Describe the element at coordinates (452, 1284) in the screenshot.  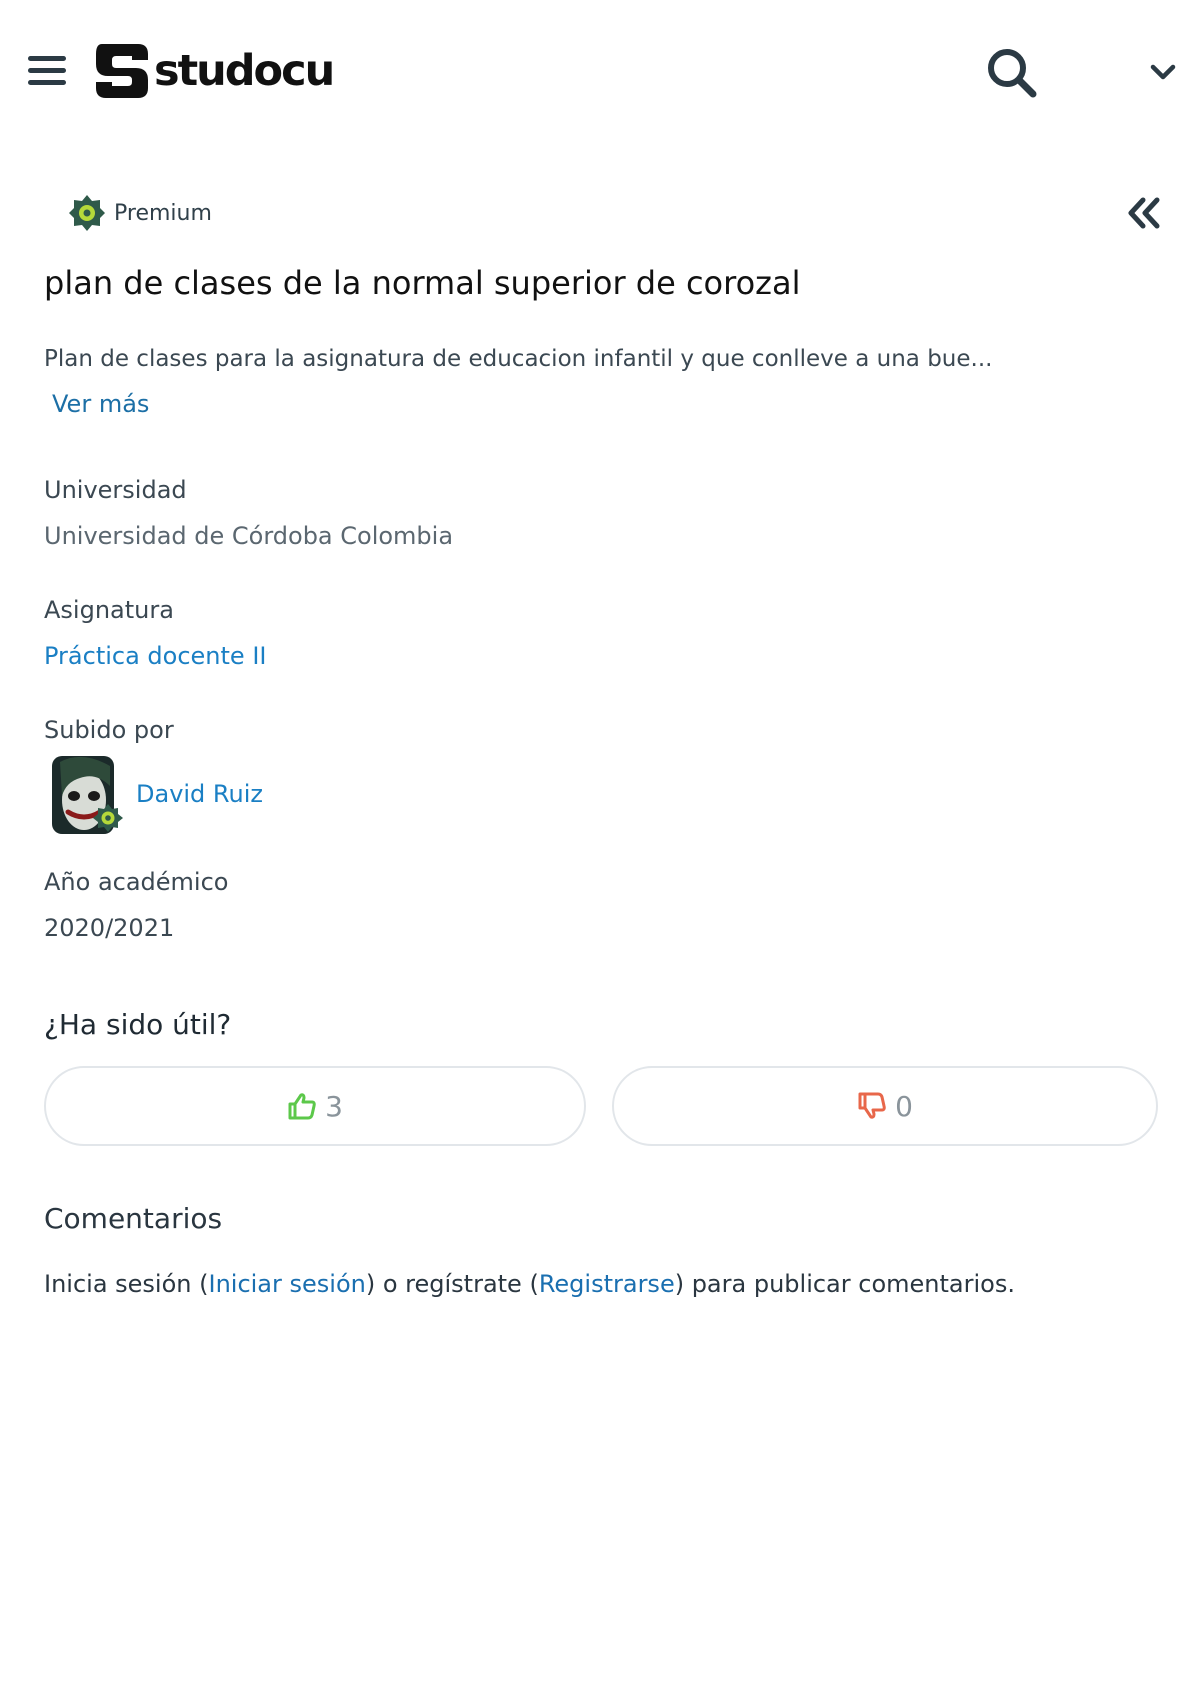
I see `comments-middle: ) o regístrate (` at that location.